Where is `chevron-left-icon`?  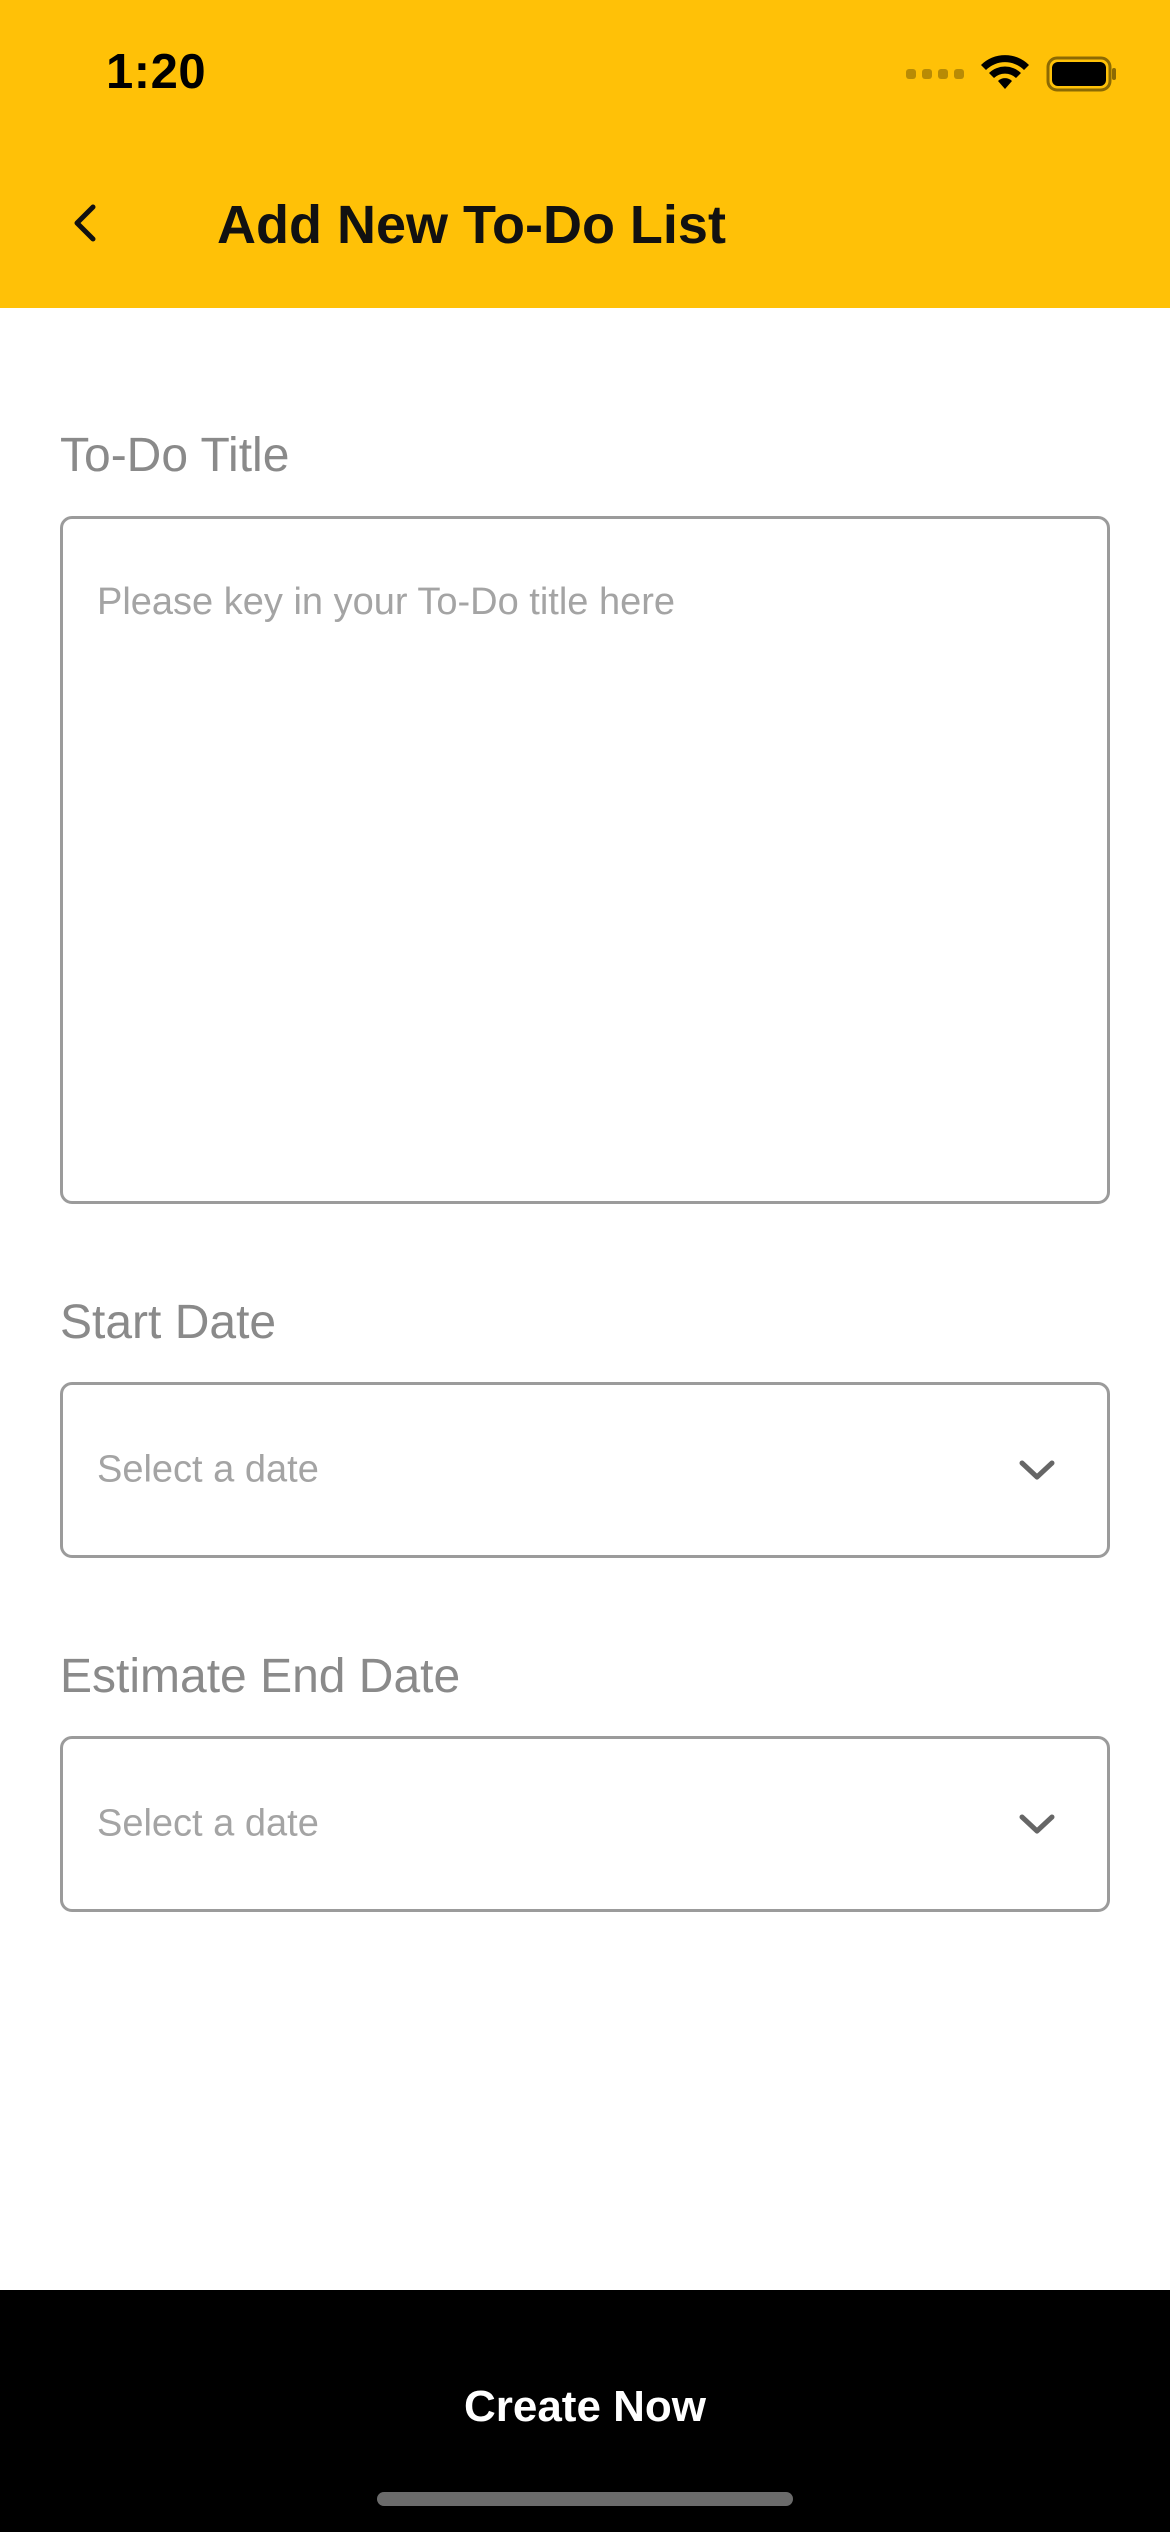 chevron-left-icon is located at coordinates (85, 225).